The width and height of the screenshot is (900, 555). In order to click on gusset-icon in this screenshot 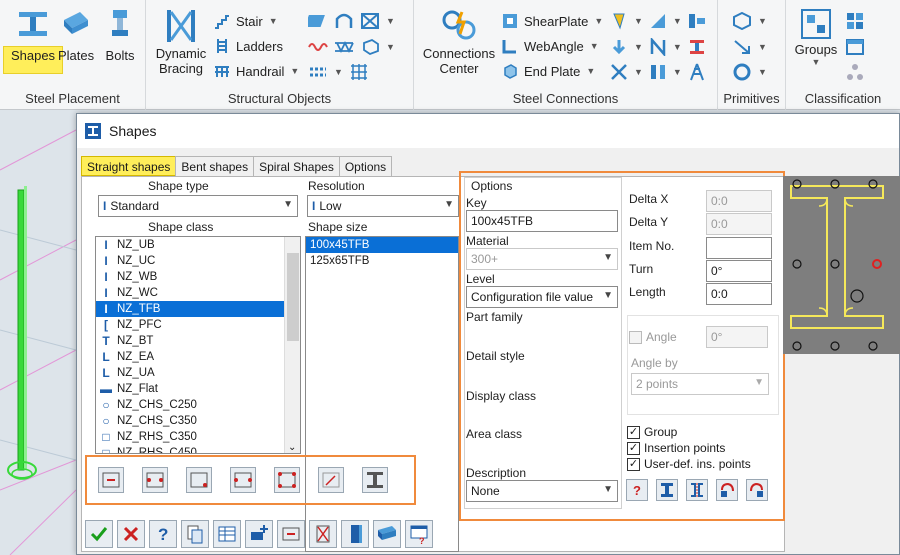, I will do `click(658, 21)`.